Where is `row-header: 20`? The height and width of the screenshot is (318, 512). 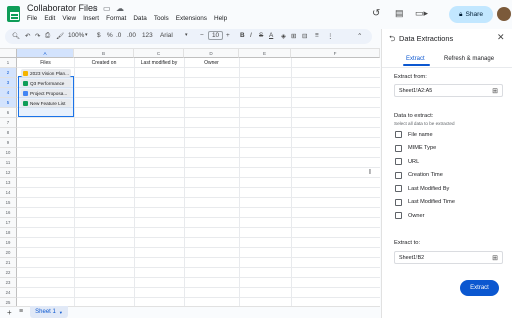 row-header: 20 is located at coordinates (8, 253).